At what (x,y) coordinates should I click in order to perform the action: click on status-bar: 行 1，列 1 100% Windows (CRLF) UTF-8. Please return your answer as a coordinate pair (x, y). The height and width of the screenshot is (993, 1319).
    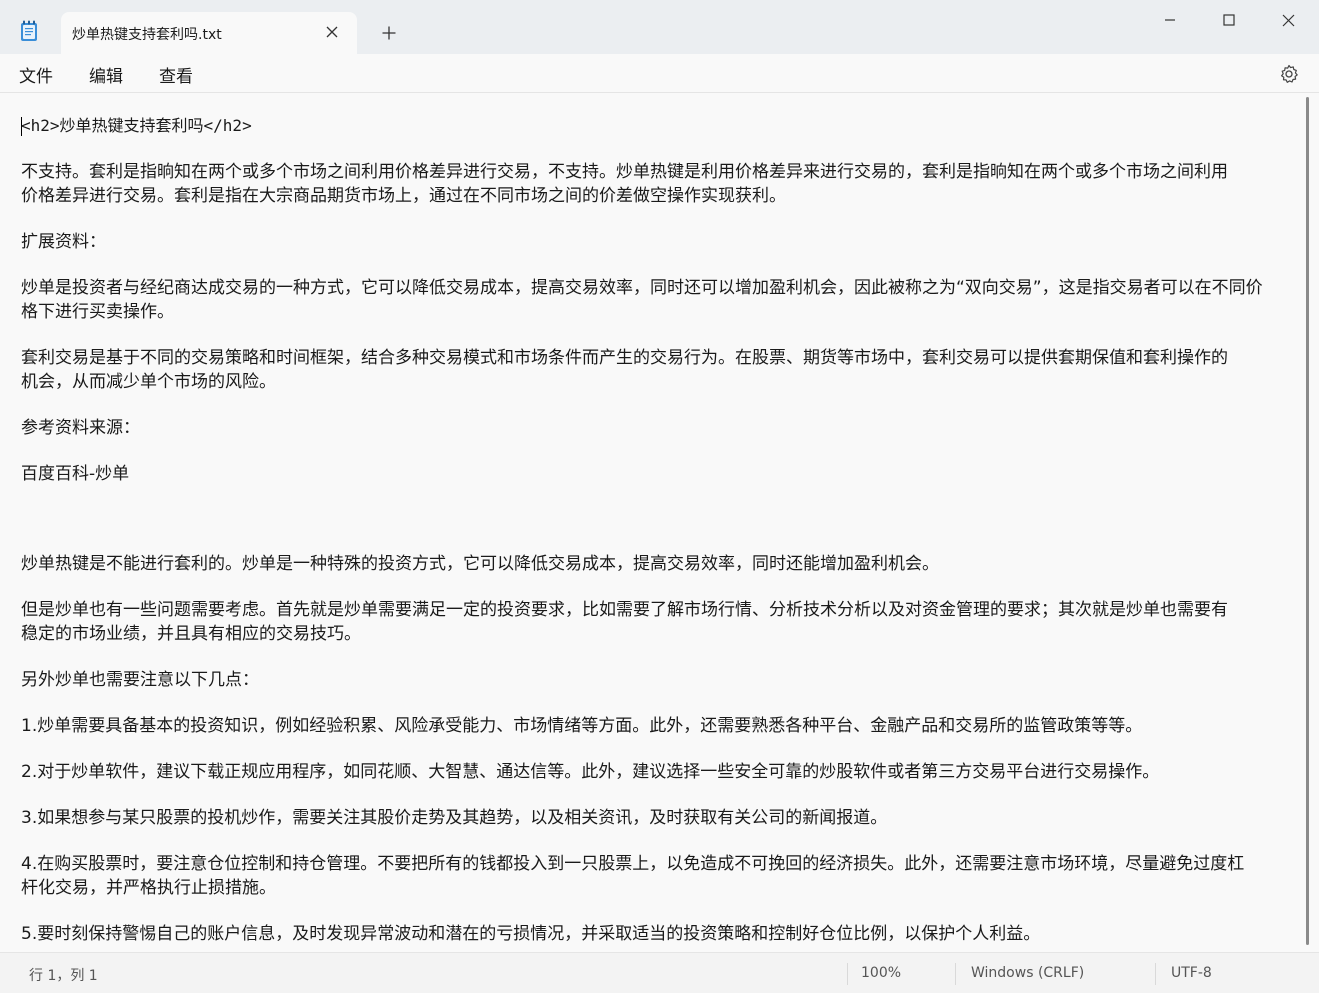
    Looking at the image, I should click on (659, 972).